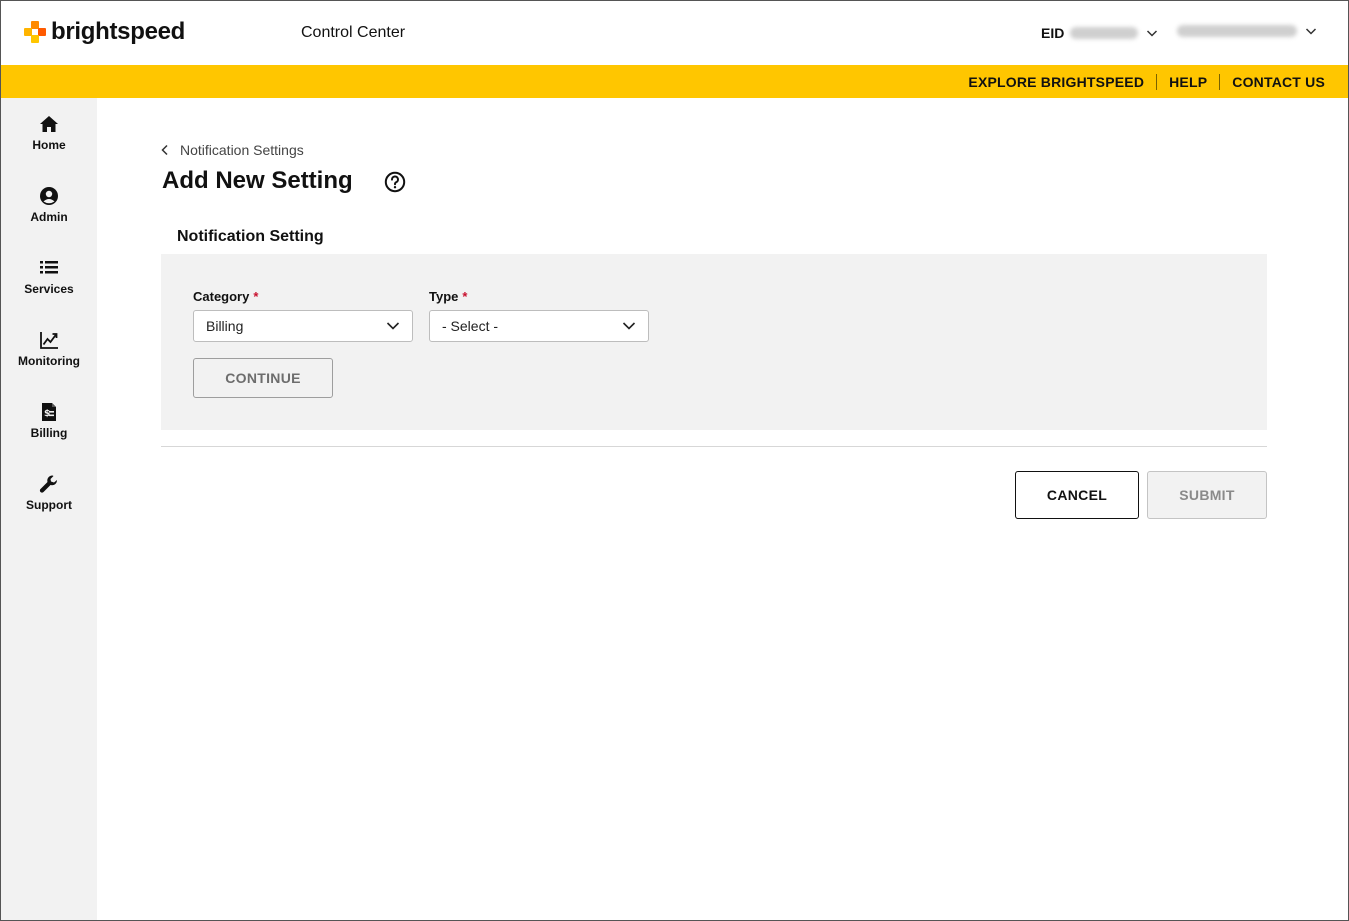  I want to click on user-circle-icon, so click(49, 196).